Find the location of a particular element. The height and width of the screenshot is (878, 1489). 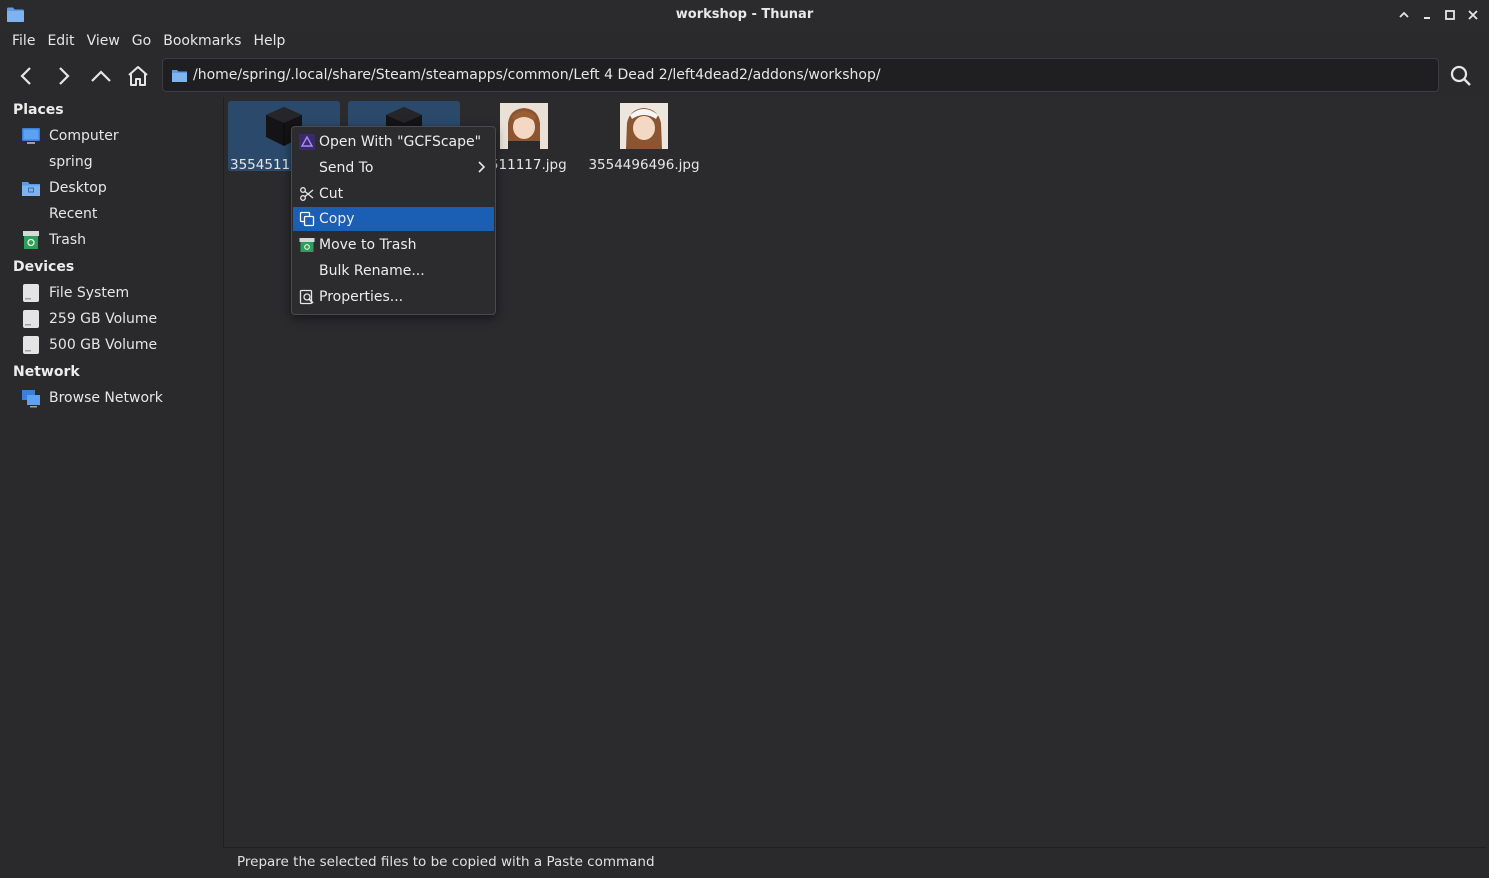

menu-go: Go is located at coordinates (143, 42).